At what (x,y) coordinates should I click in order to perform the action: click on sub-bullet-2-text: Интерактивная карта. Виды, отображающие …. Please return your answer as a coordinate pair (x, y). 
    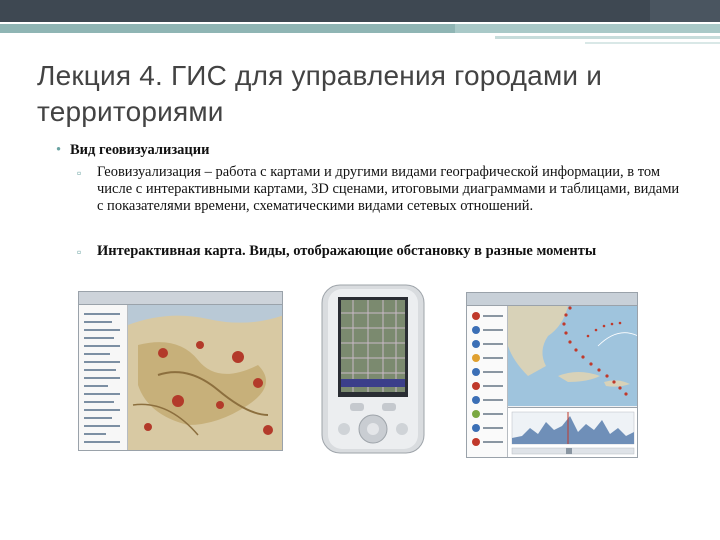
    Looking at the image, I should click on (347, 251).